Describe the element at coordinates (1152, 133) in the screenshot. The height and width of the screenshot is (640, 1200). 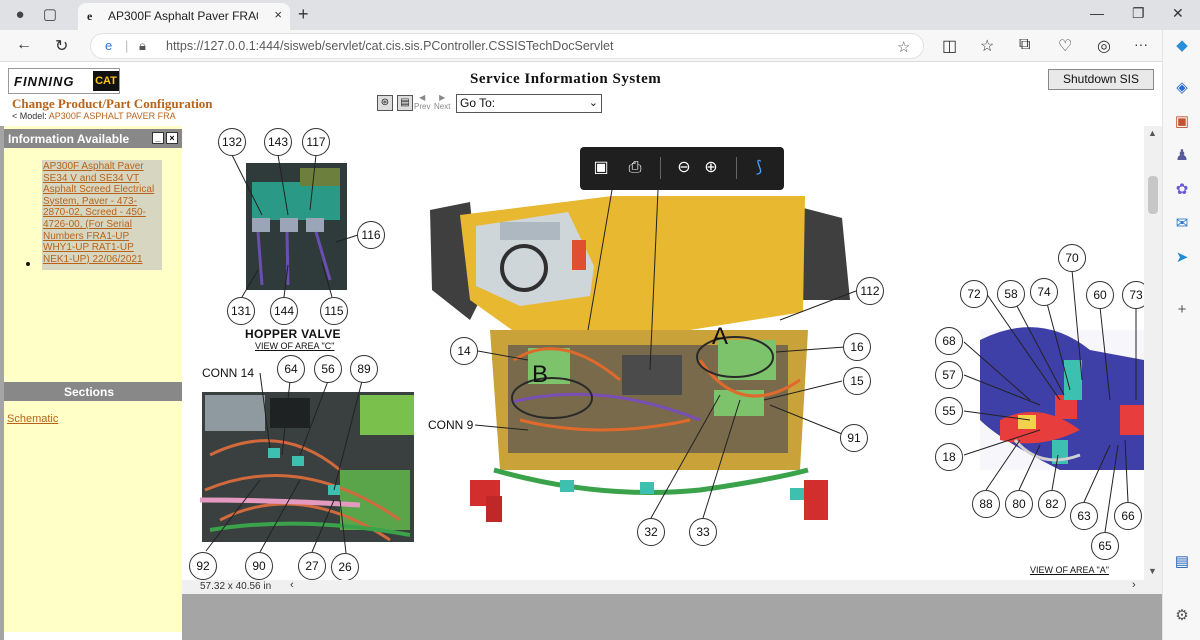
I see `scroll-up-icon: ▲` at that location.